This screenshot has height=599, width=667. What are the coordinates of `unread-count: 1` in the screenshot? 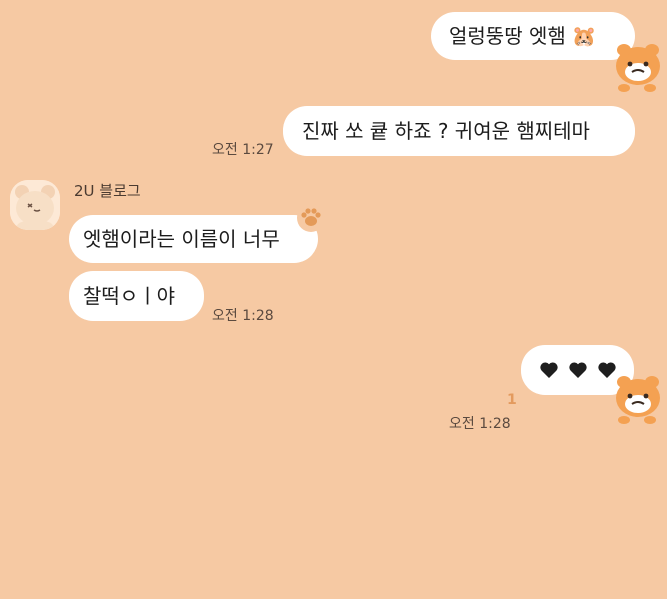 It's located at (512, 400).